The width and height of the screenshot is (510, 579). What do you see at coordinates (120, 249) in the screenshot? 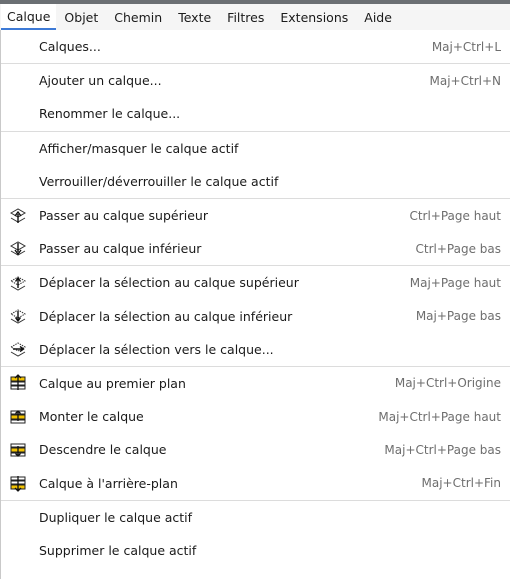
I see `menu-item-label: Passer au calque inférieur` at bounding box center [120, 249].